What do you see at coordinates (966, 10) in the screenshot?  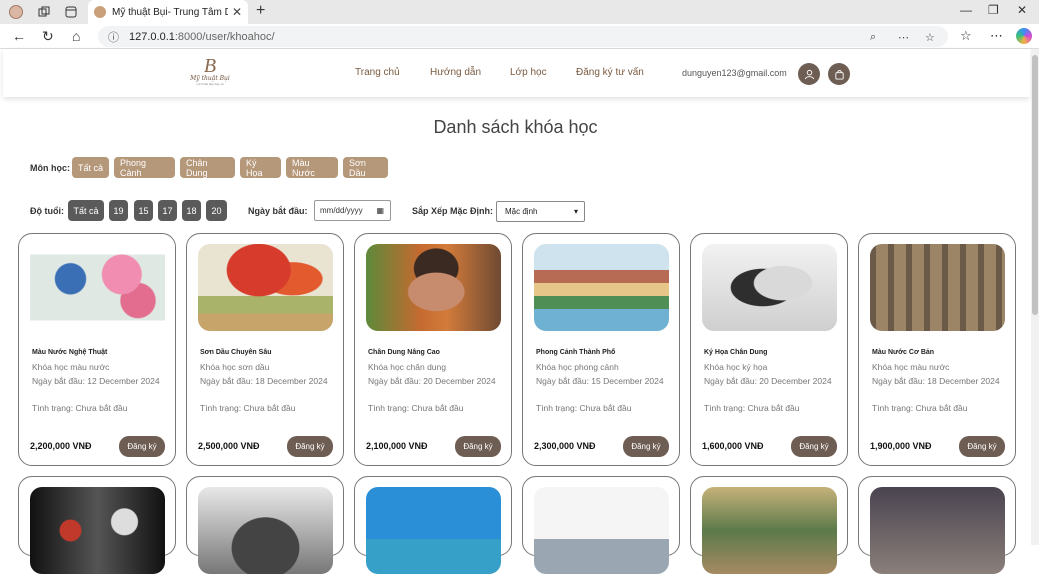 I see `minimize-icon: —` at bounding box center [966, 10].